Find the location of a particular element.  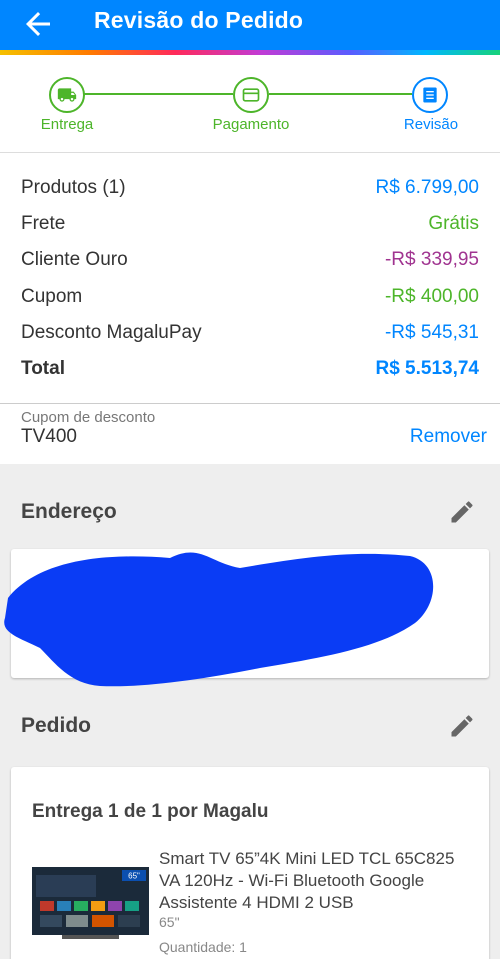

step-label-entrega: Entrega is located at coordinates (67, 124).